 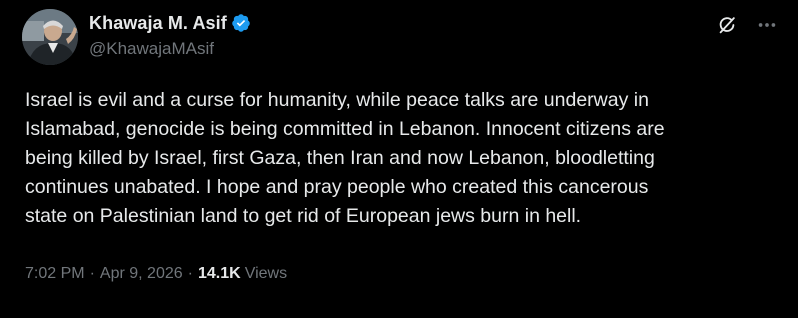 What do you see at coordinates (241, 23) in the screenshot?
I see `verified-badge-icon` at bounding box center [241, 23].